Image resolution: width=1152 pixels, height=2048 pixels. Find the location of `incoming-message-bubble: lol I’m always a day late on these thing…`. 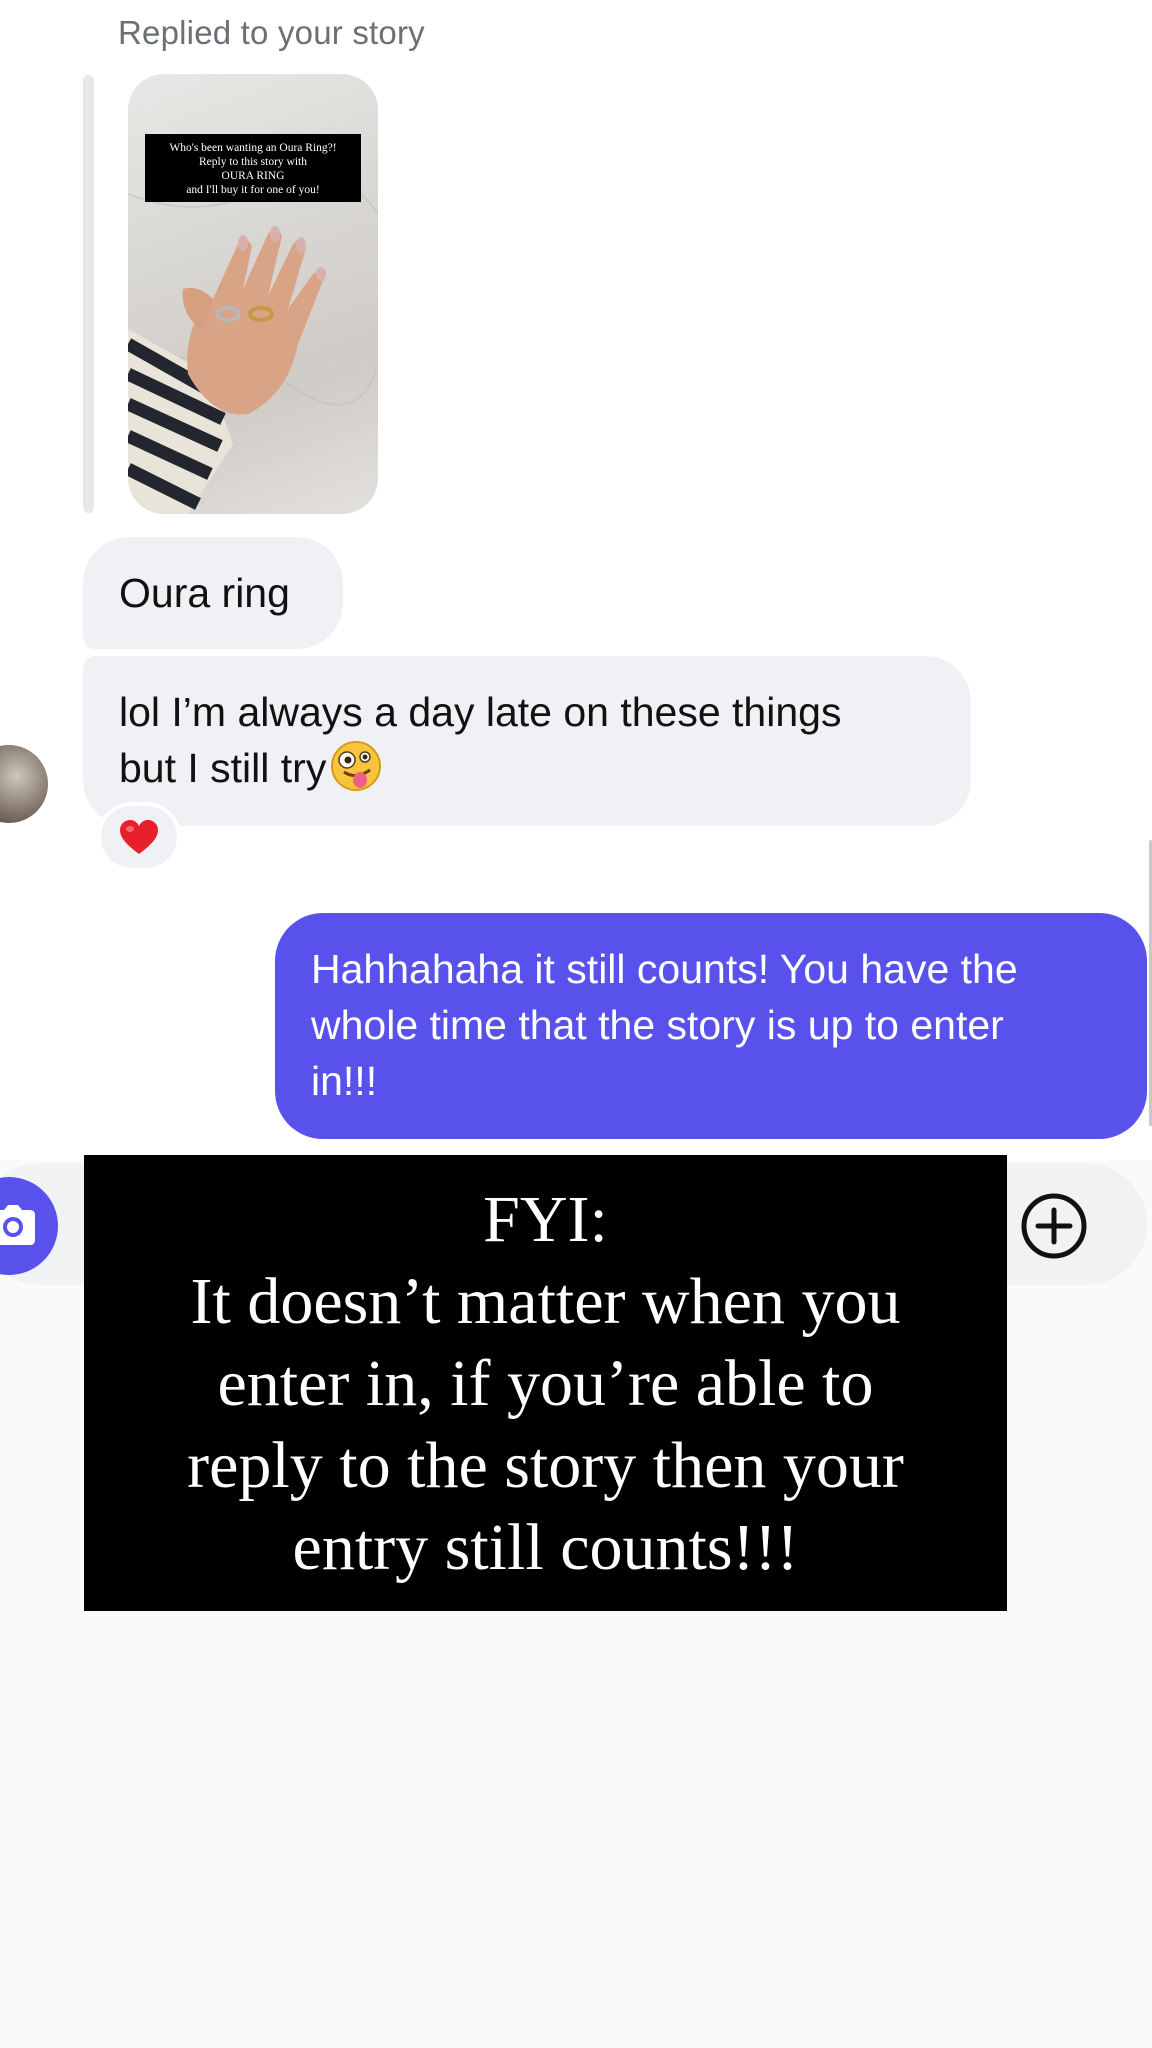

incoming-message-bubble: lol I’m always a day late on these thing… is located at coordinates (527, 741).